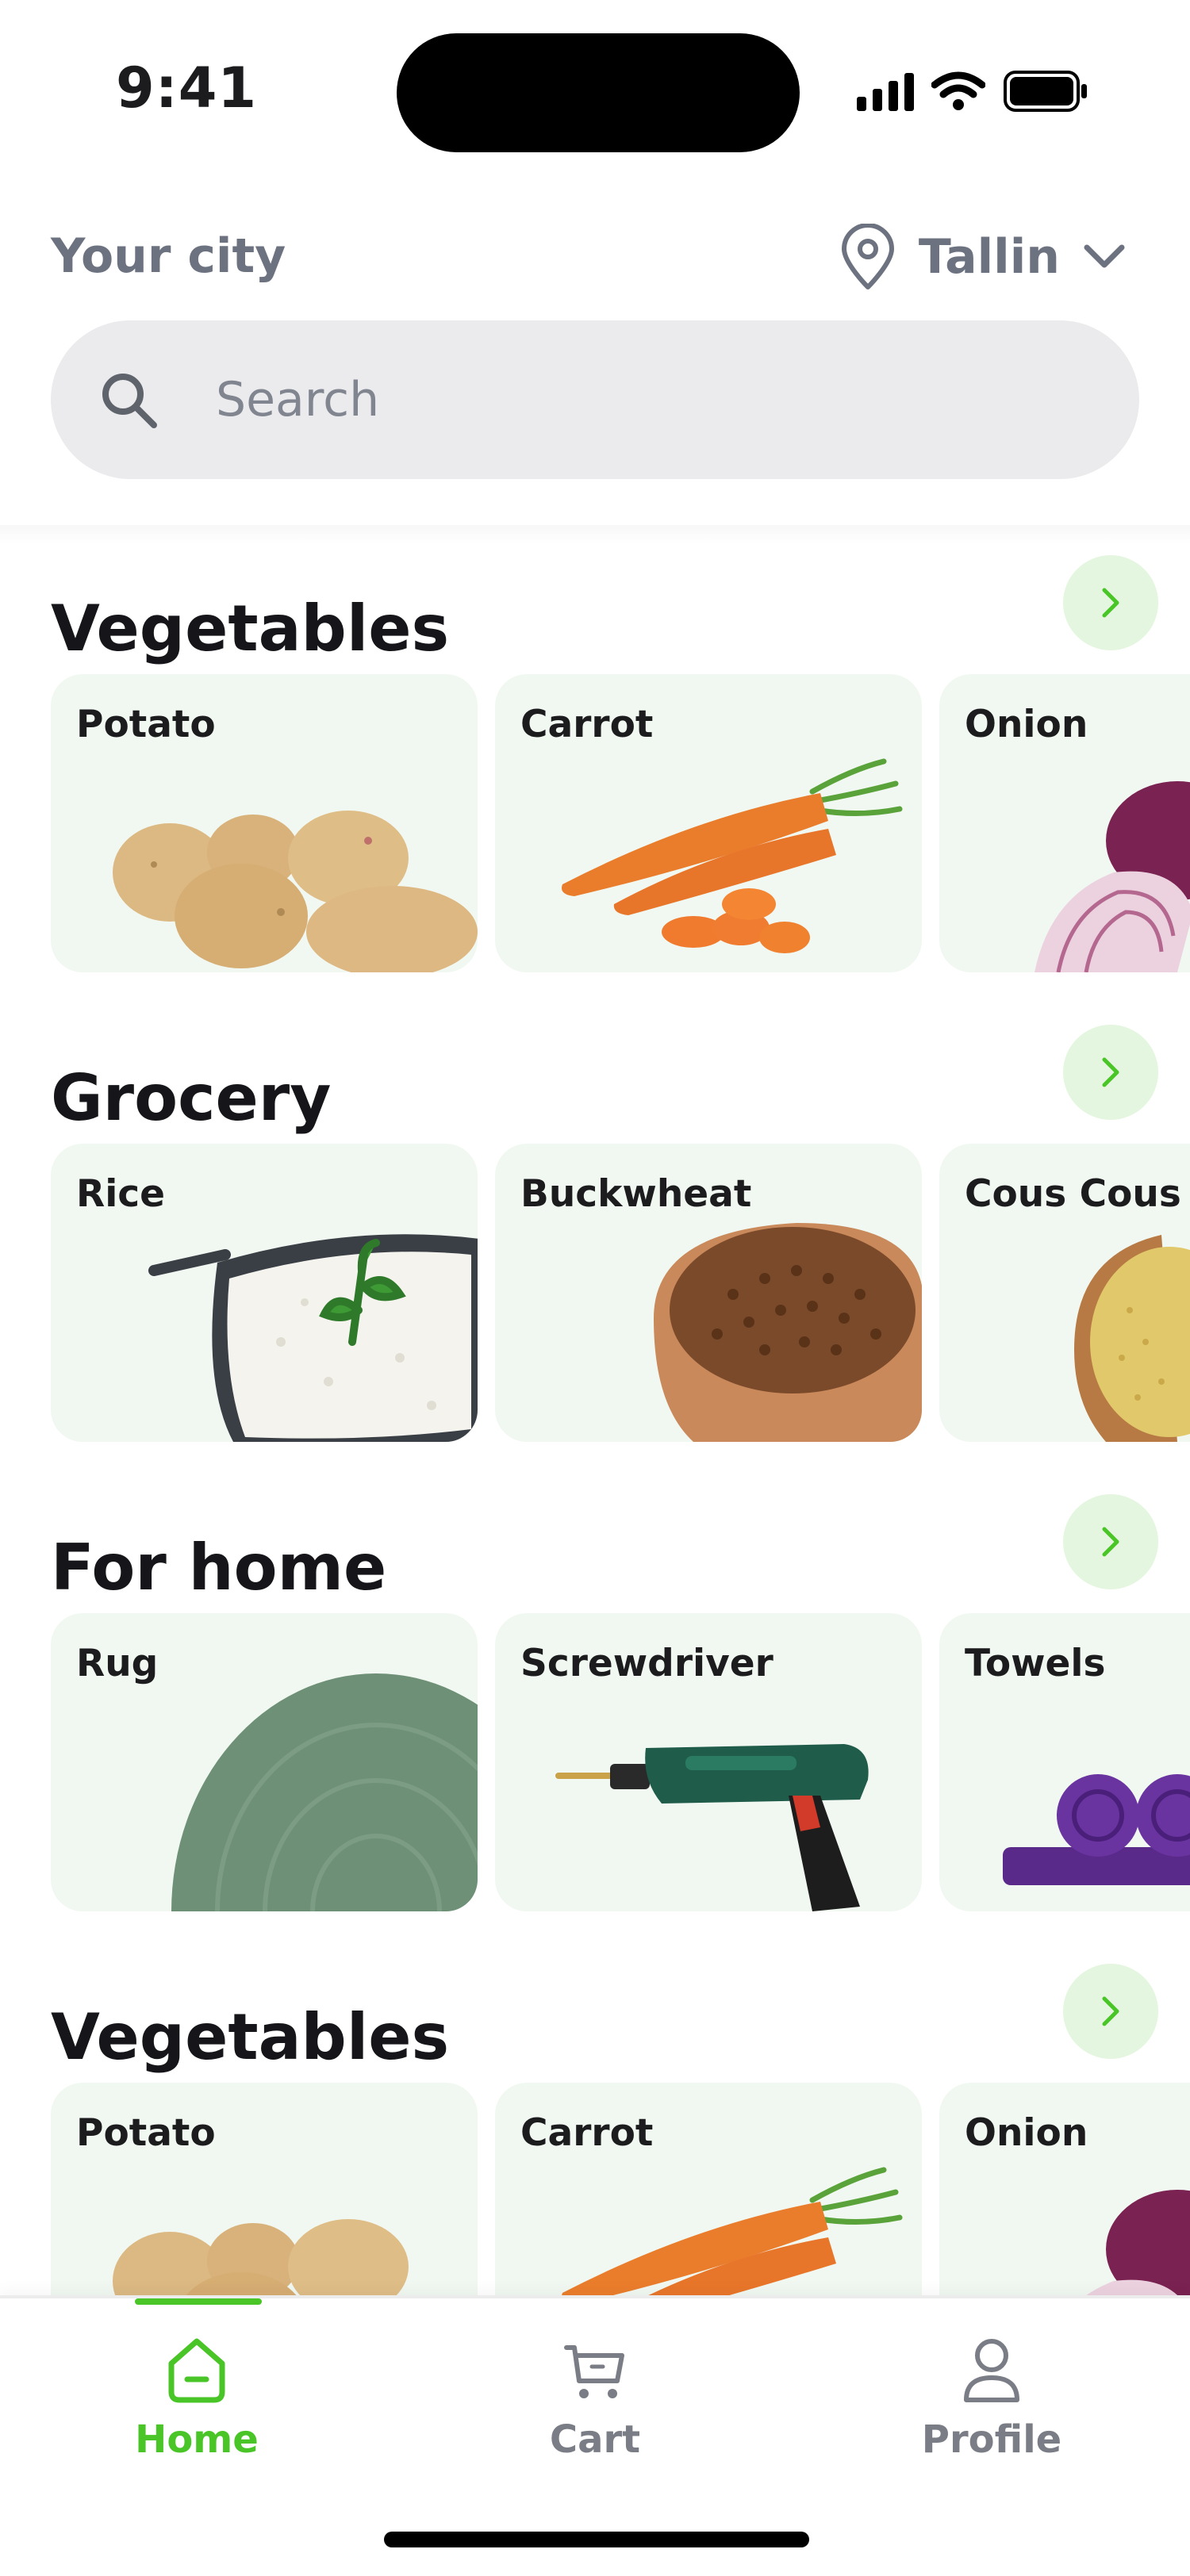 Image resolution: width=1190 pixels, height=2576 pixels. Describe the element at coordinates (868, 256) in the screenshot. I see `location-pin-icon` at that location.